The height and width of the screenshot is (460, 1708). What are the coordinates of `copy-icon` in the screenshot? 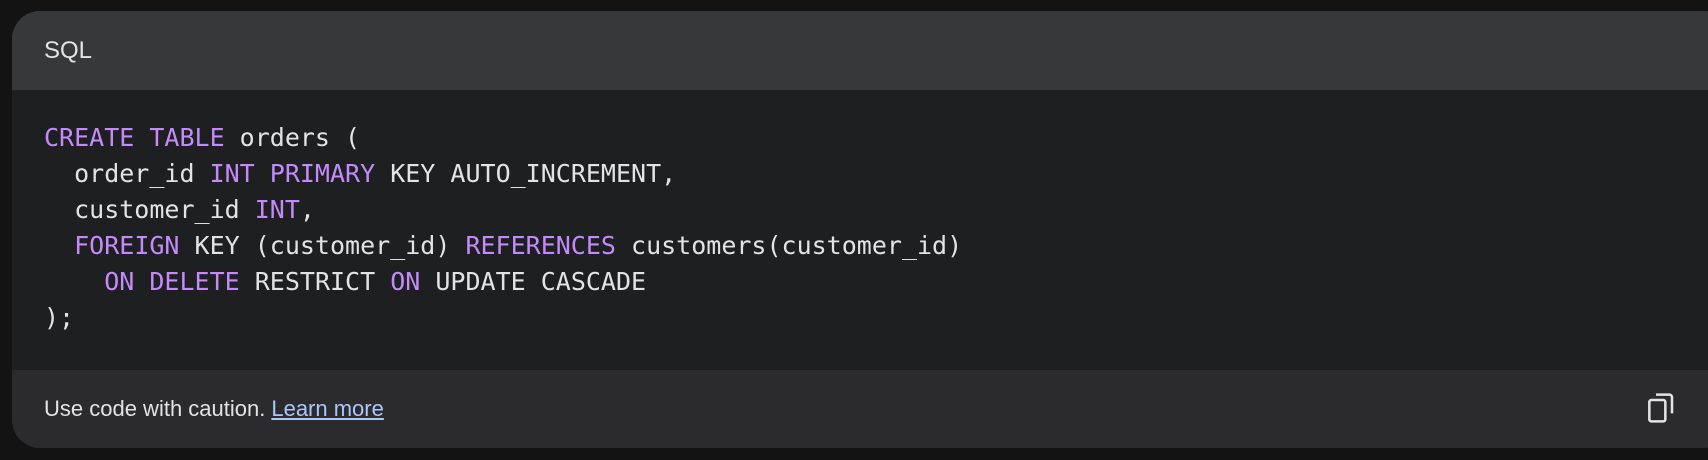 It's located at (1660, 410).